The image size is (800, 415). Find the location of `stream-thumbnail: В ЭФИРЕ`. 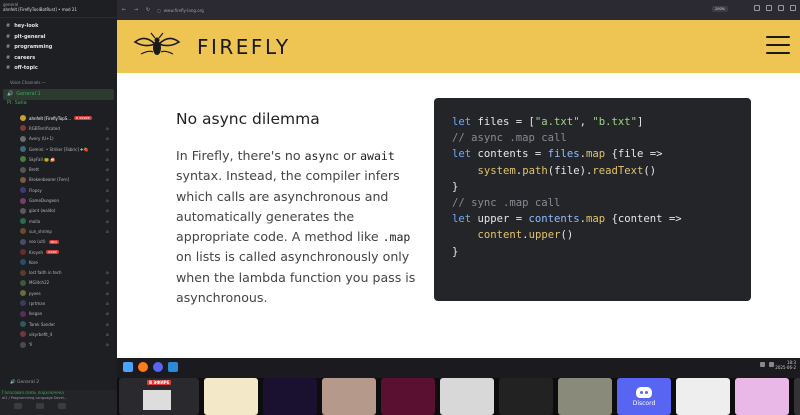

stream-thumbnail: В ЭФИРЕ is located at coordinates (159, 396).